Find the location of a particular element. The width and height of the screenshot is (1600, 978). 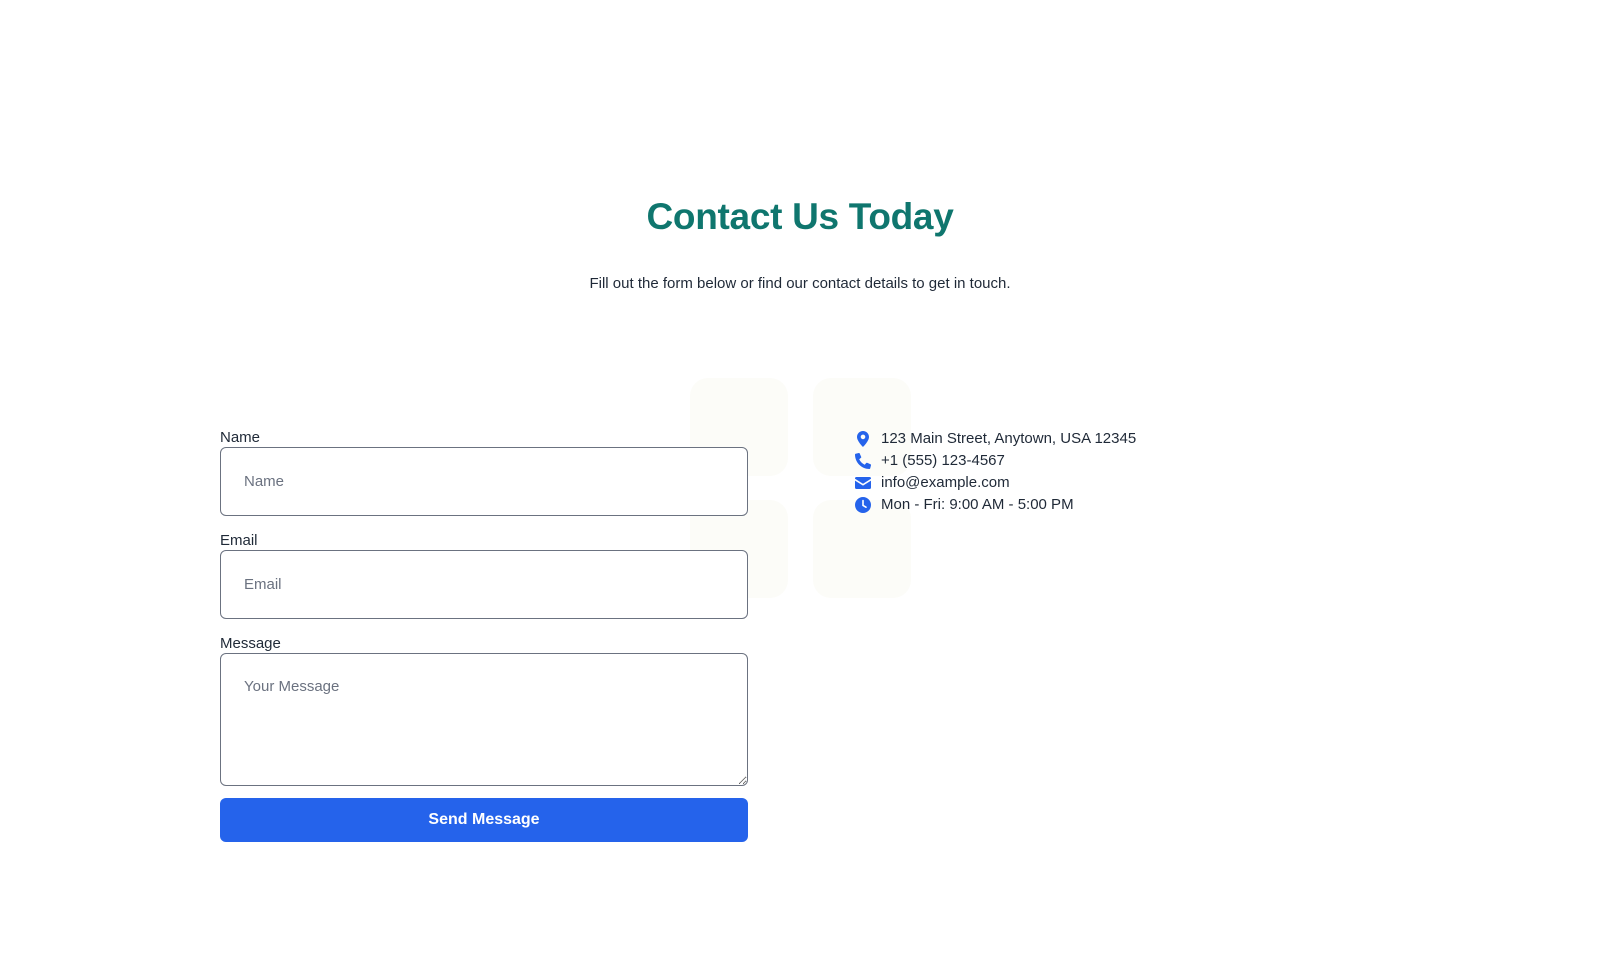

message-label: Message is located at coordinates (250, 643).